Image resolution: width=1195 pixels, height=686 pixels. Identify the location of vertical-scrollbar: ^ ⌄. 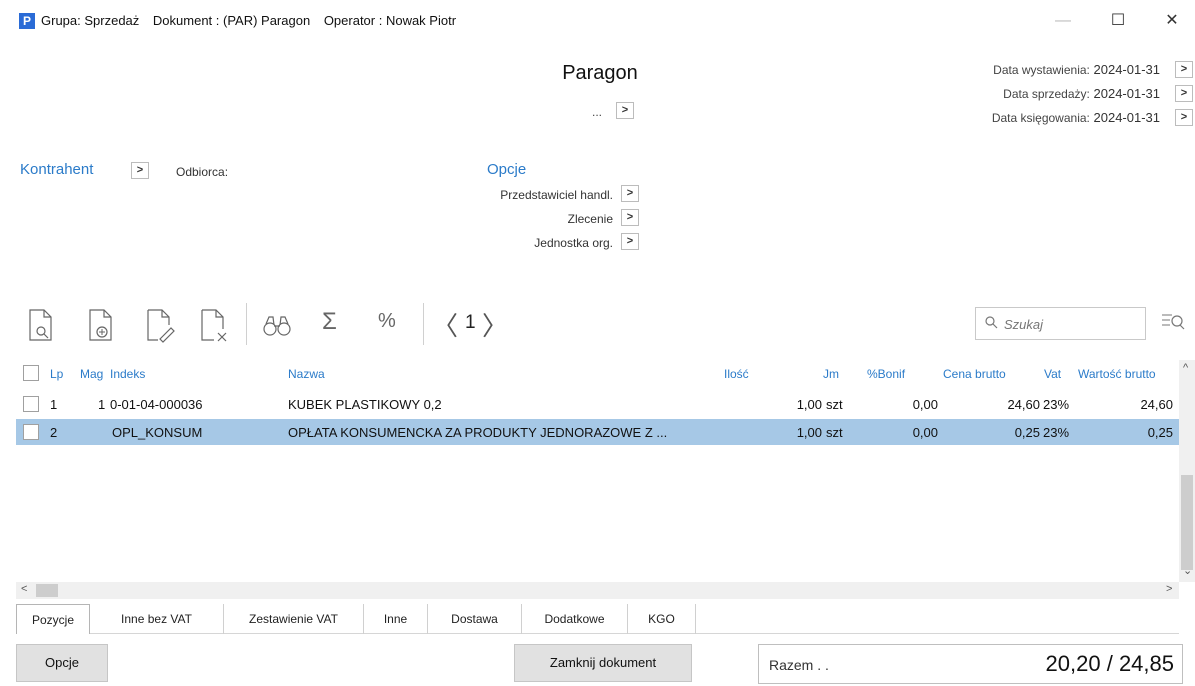
(1187, 471).